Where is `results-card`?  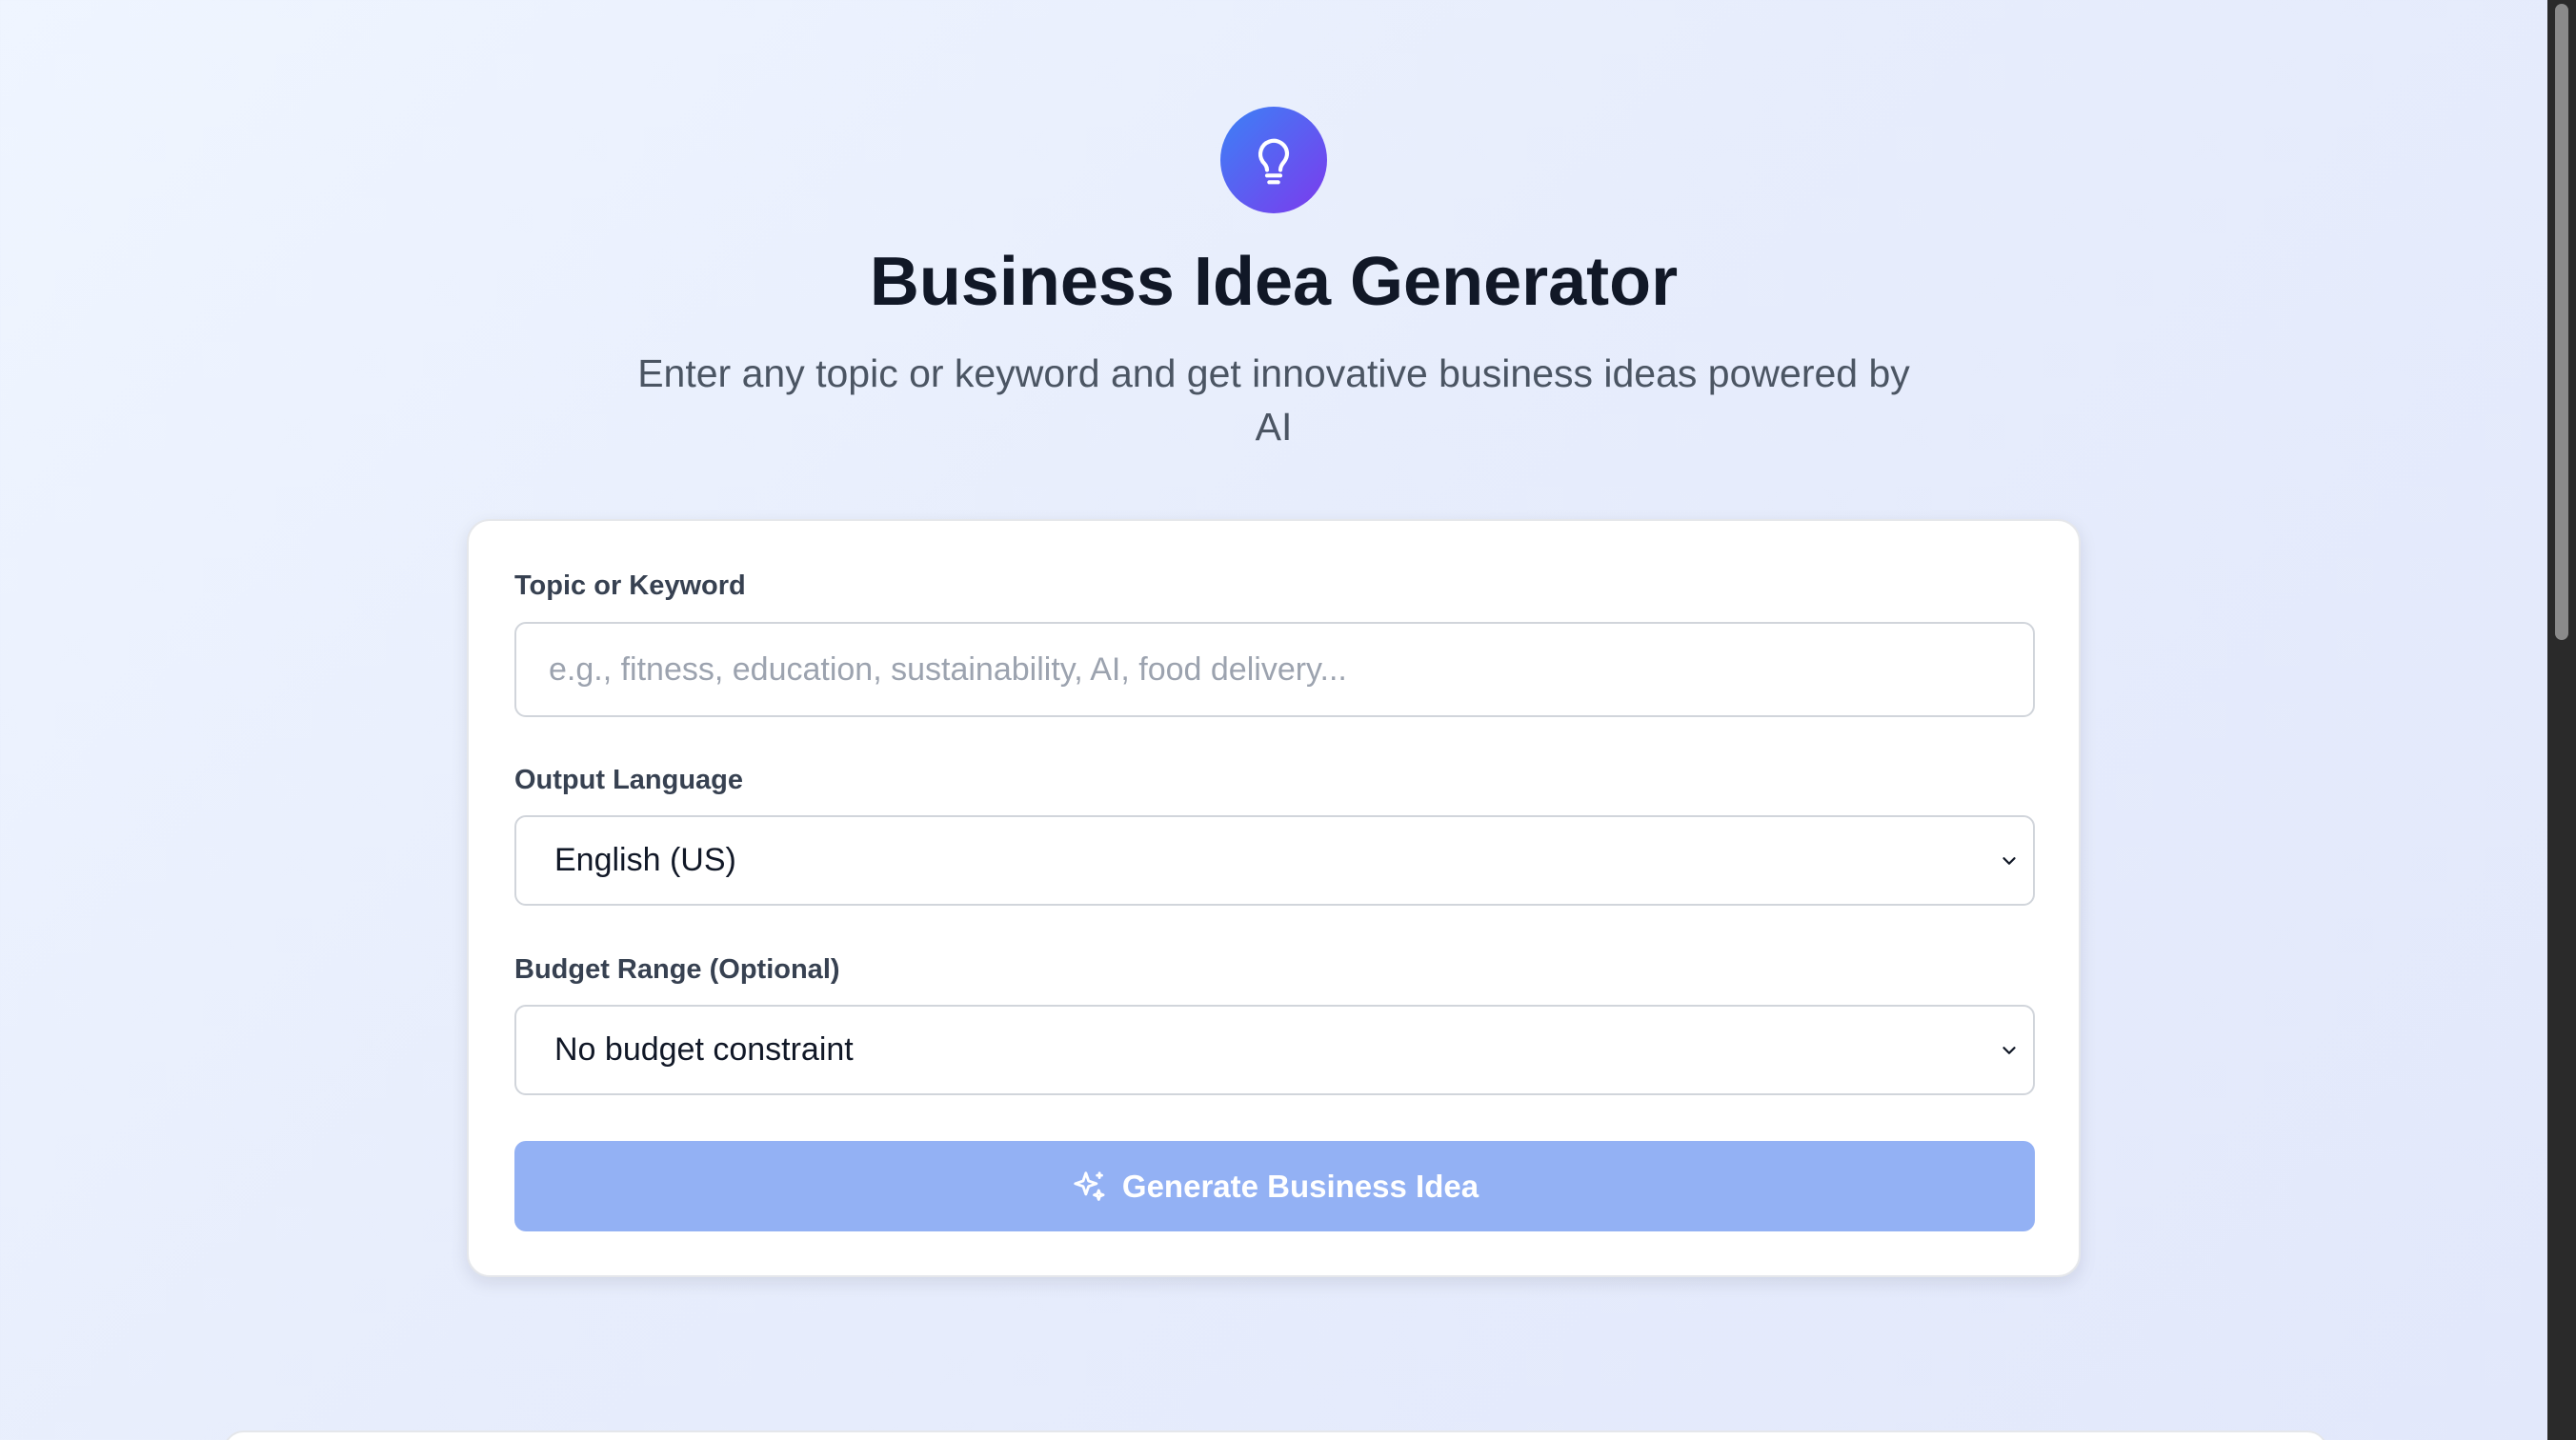
results-card is located at coordinates (1276, 1435).